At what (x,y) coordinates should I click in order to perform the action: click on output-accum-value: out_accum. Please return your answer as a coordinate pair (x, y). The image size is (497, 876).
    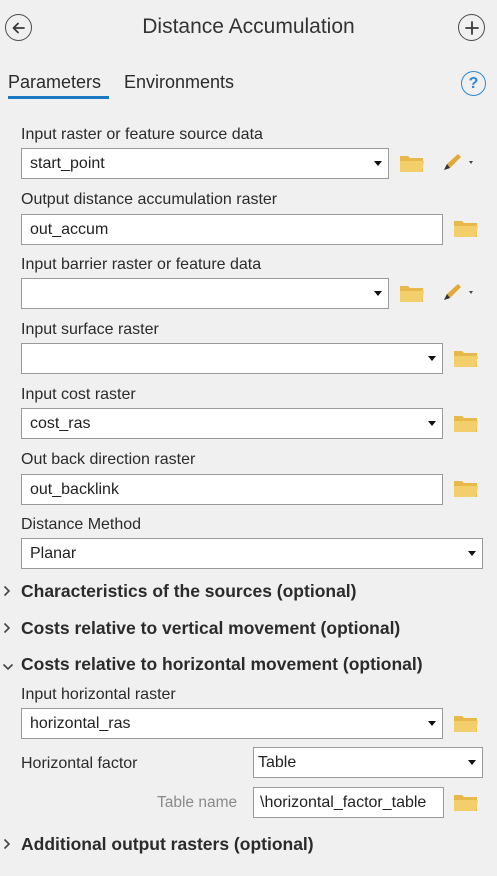
    Looking at the image, I should click on (69, 229).